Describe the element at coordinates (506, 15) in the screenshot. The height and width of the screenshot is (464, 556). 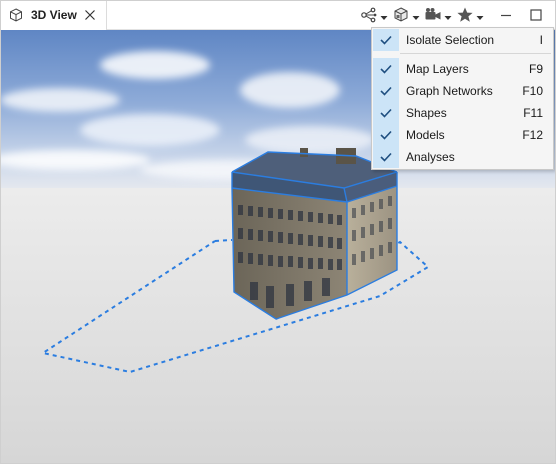
I see `minimize-icon` at that location.